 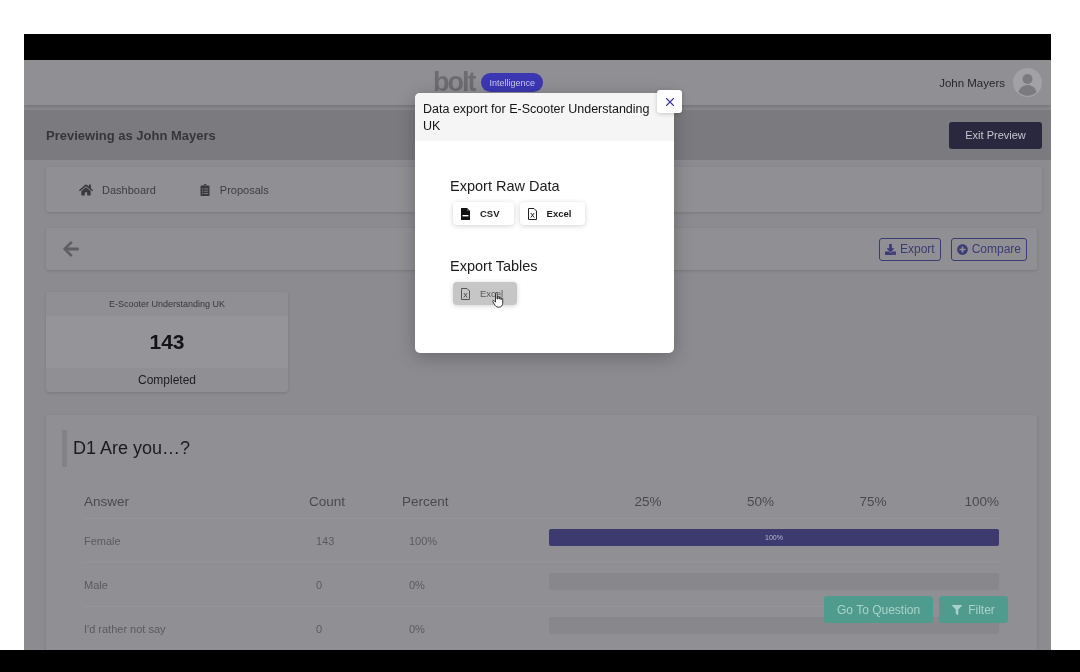 What do you see at coordinates (879, 609) in the screenshot?
I see `go-to-question-button: Go To Question` at bounding box center [879, 609].